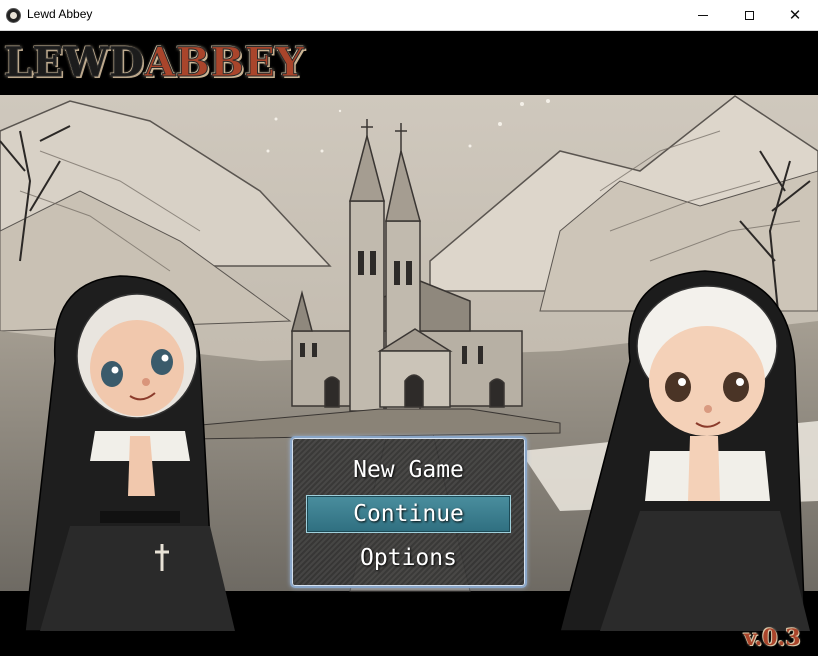  What do you see at coordinates (13, 15) in the screenshot?
I see `app-icon` at bounding box center [13, 15].